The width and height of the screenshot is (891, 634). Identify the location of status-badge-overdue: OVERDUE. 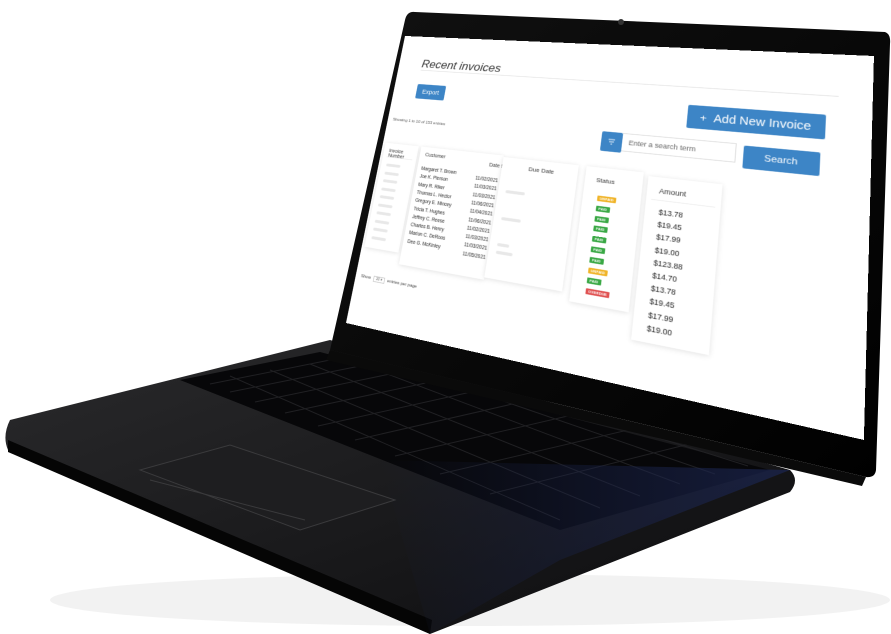
(597, 293).